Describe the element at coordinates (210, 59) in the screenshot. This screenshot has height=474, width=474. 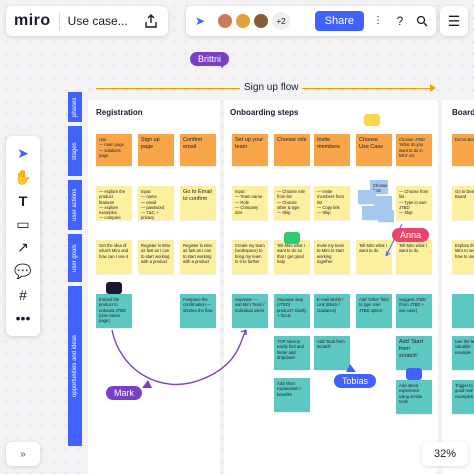
I see `cursor-label-brittni: Brittni` at that location.